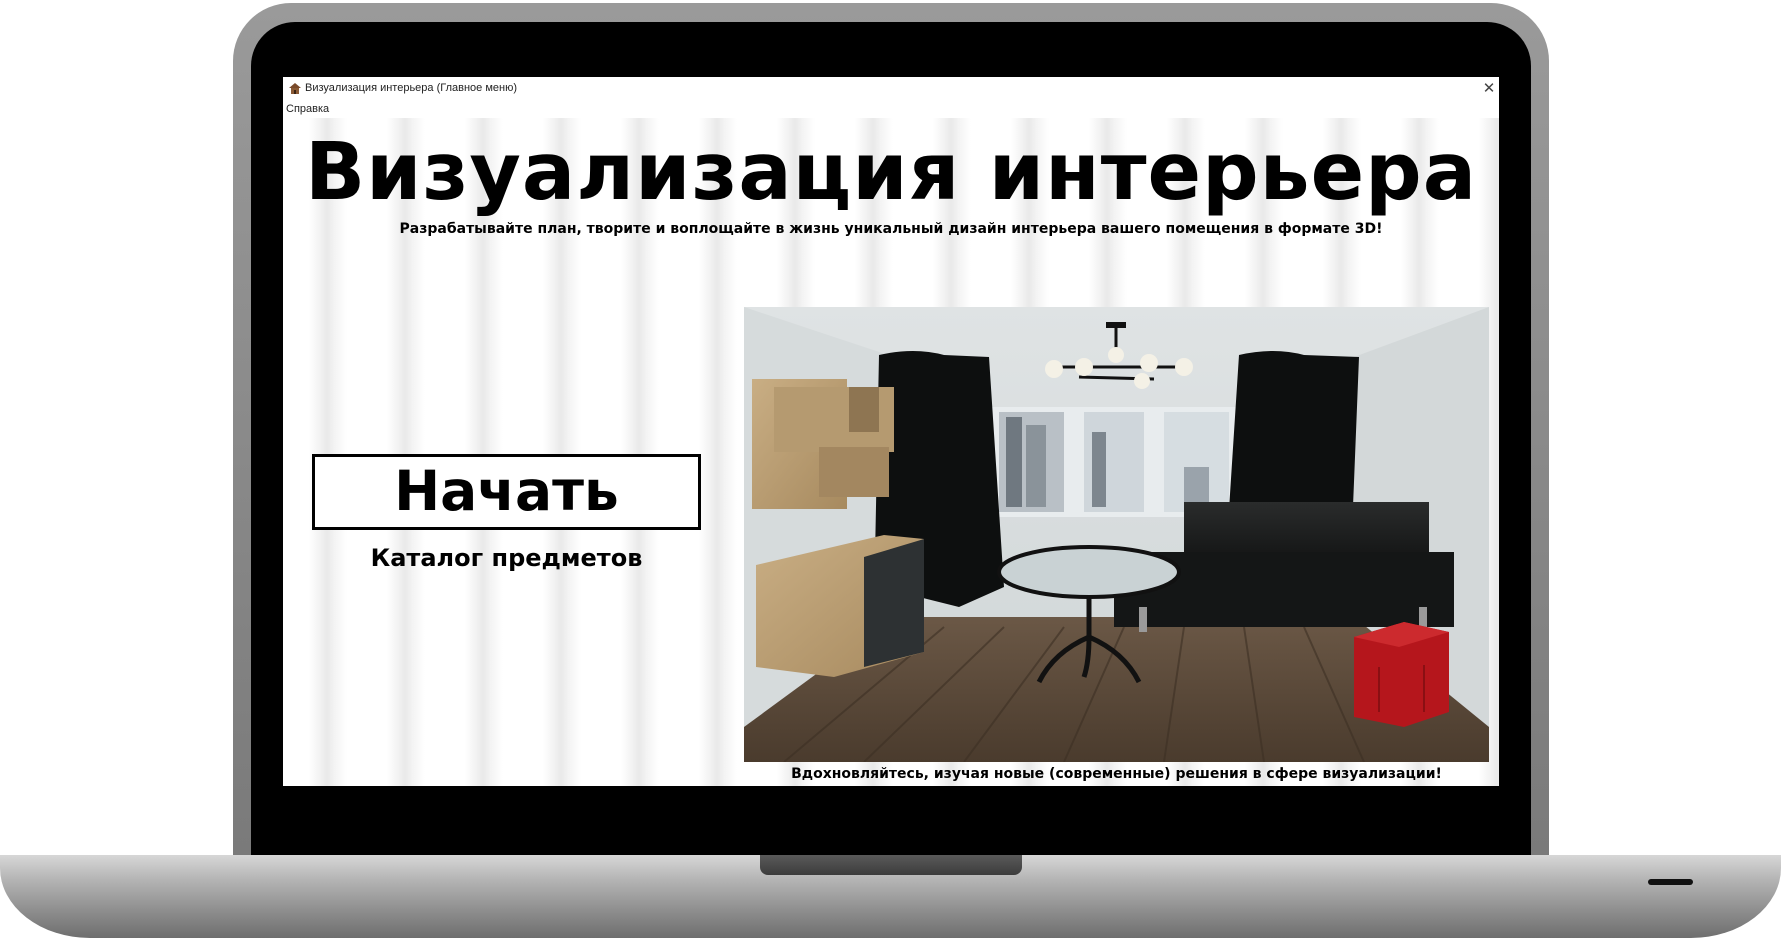 The width and height of the screenshot is (1781, 938). I want to click on start-button: Начать, so click(506, 492).